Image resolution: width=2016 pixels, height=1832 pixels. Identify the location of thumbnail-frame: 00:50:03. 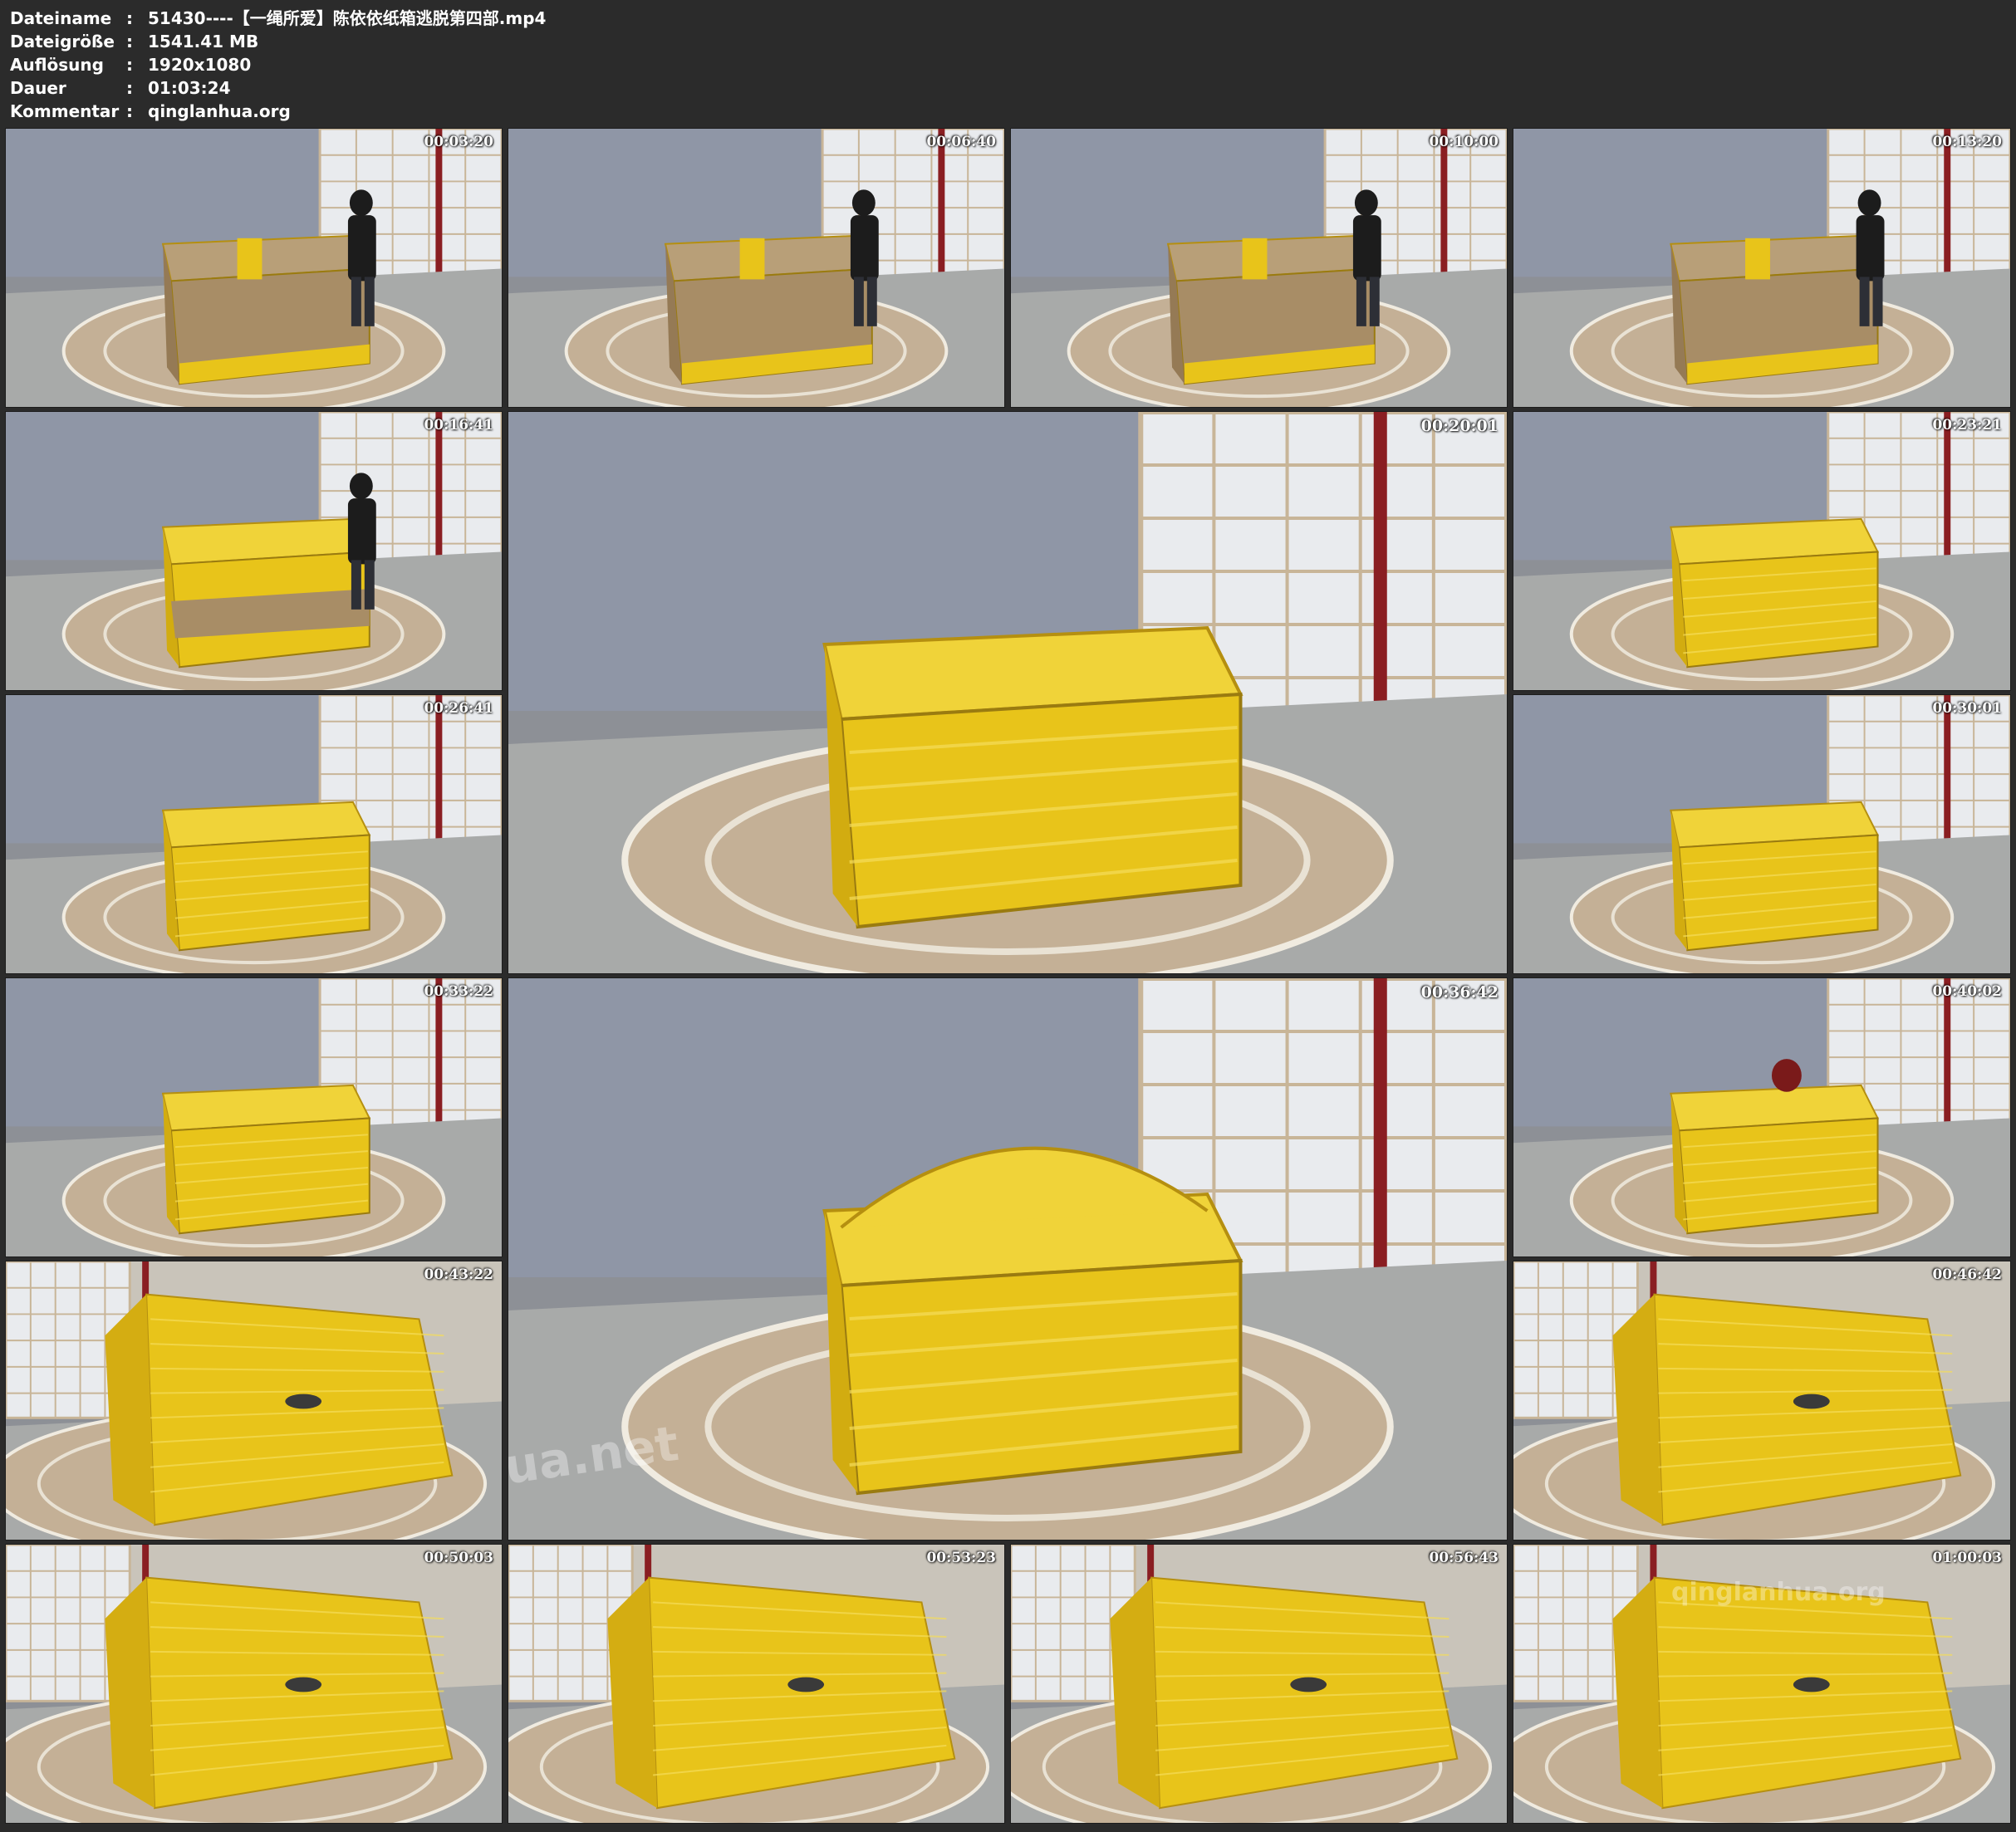
(254, 1684).